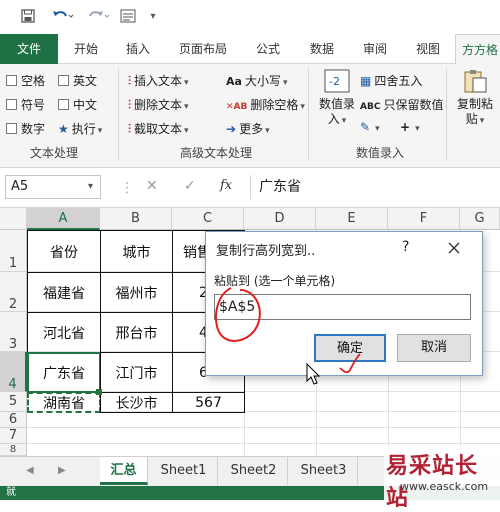 The image size is (500, 512). What do you see at coordinates (30, 470) in the screenshot?
I see `prev-sheet-icon: ◀` at bounding box center [30, 470].